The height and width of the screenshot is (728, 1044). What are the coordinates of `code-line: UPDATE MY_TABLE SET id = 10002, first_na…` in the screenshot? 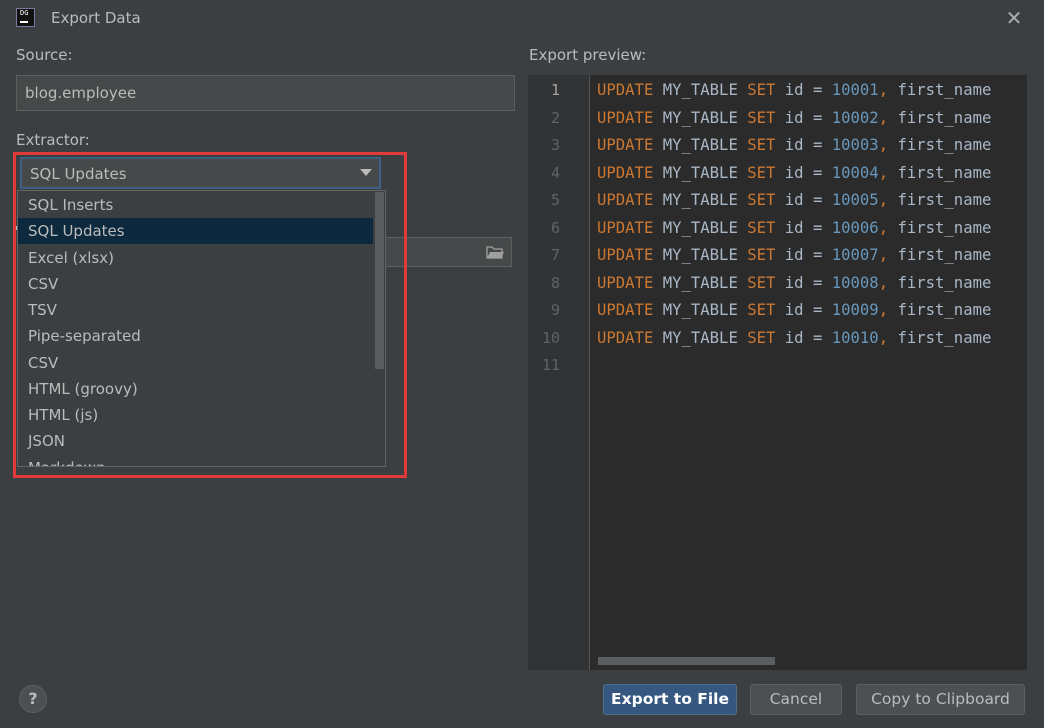 It's located at (794, 118).